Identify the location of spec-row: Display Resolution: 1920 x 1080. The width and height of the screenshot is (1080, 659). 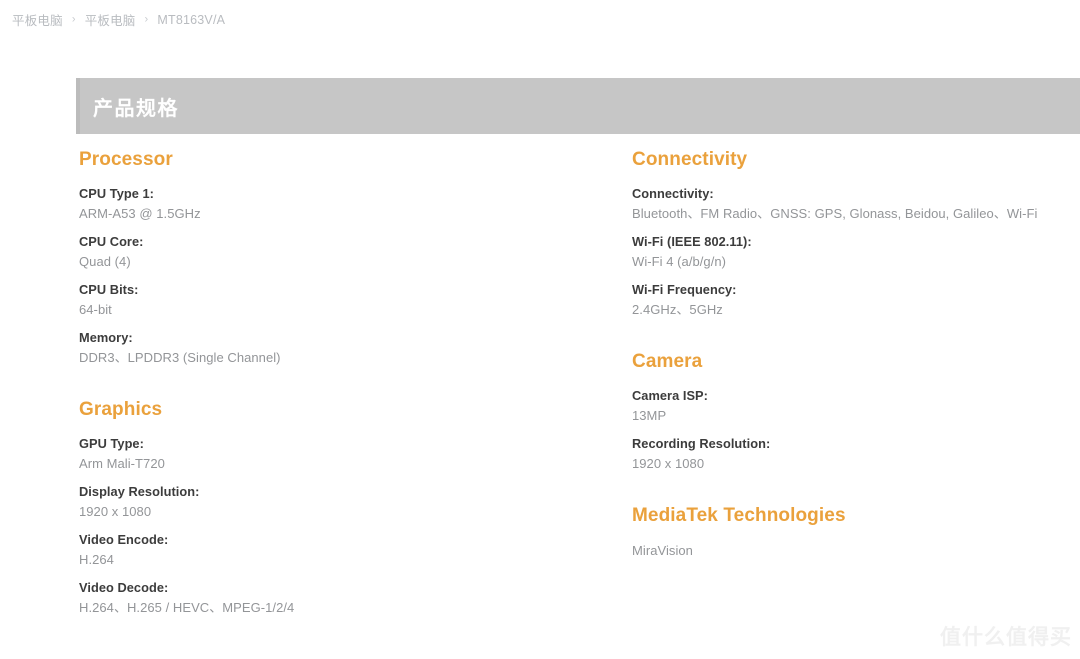
(339, 502).